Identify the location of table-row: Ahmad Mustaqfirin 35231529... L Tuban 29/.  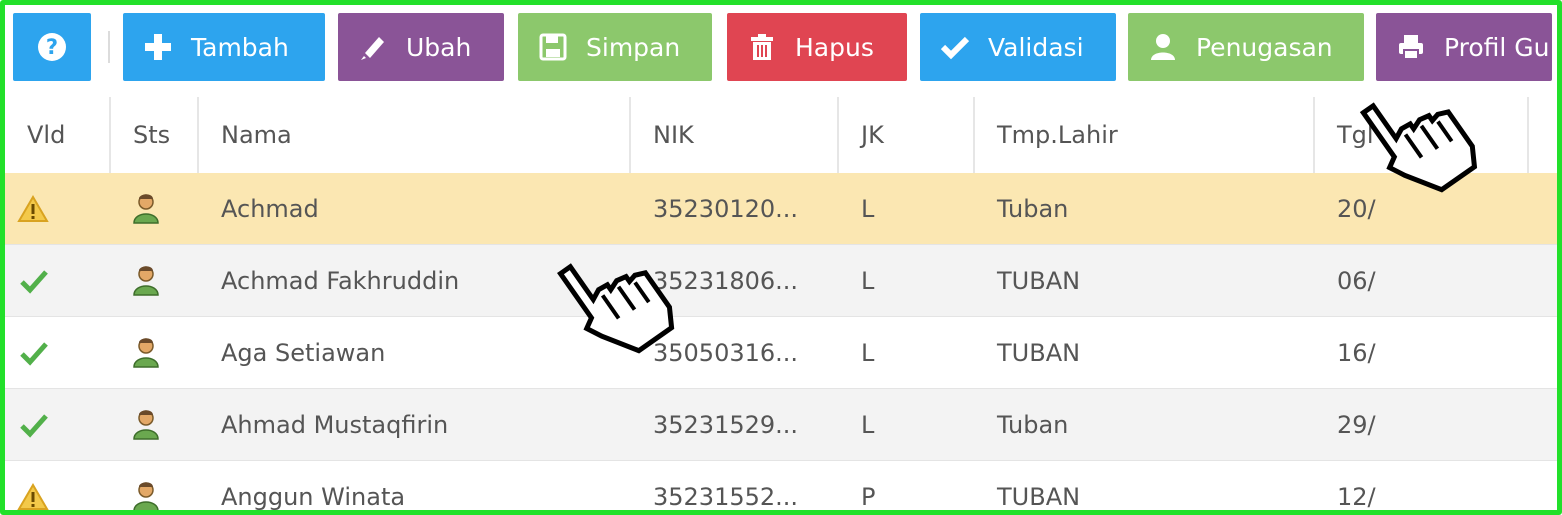
(781, 425).